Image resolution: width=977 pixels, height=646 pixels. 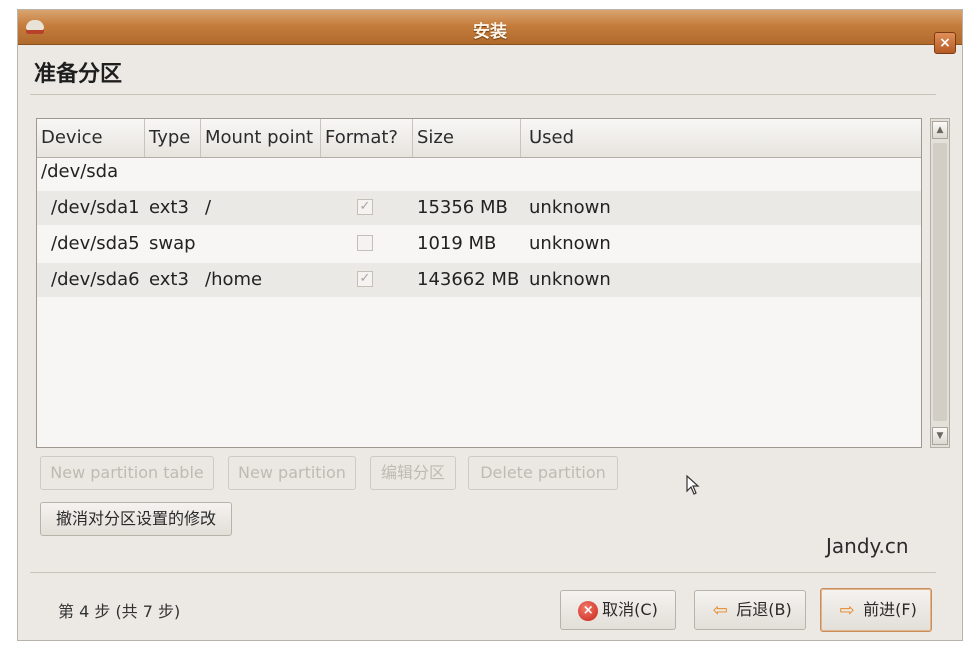 I want to click on row-size: 143662 MB, so click(x=468, y=279).